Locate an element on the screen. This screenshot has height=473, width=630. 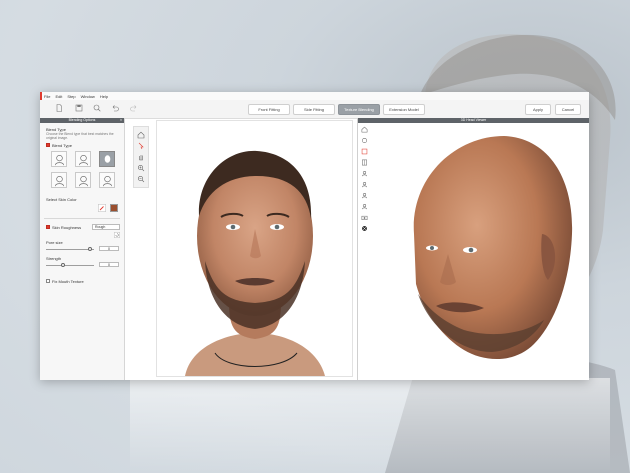
front-face-photo is located at coordinates (255, 263).